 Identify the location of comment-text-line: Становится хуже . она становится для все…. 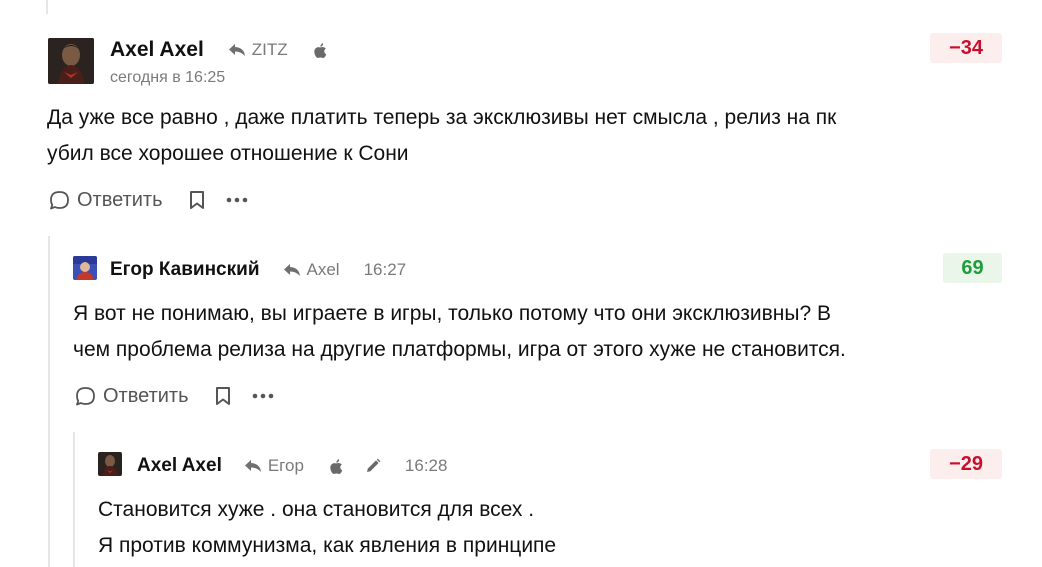
(316, 509).